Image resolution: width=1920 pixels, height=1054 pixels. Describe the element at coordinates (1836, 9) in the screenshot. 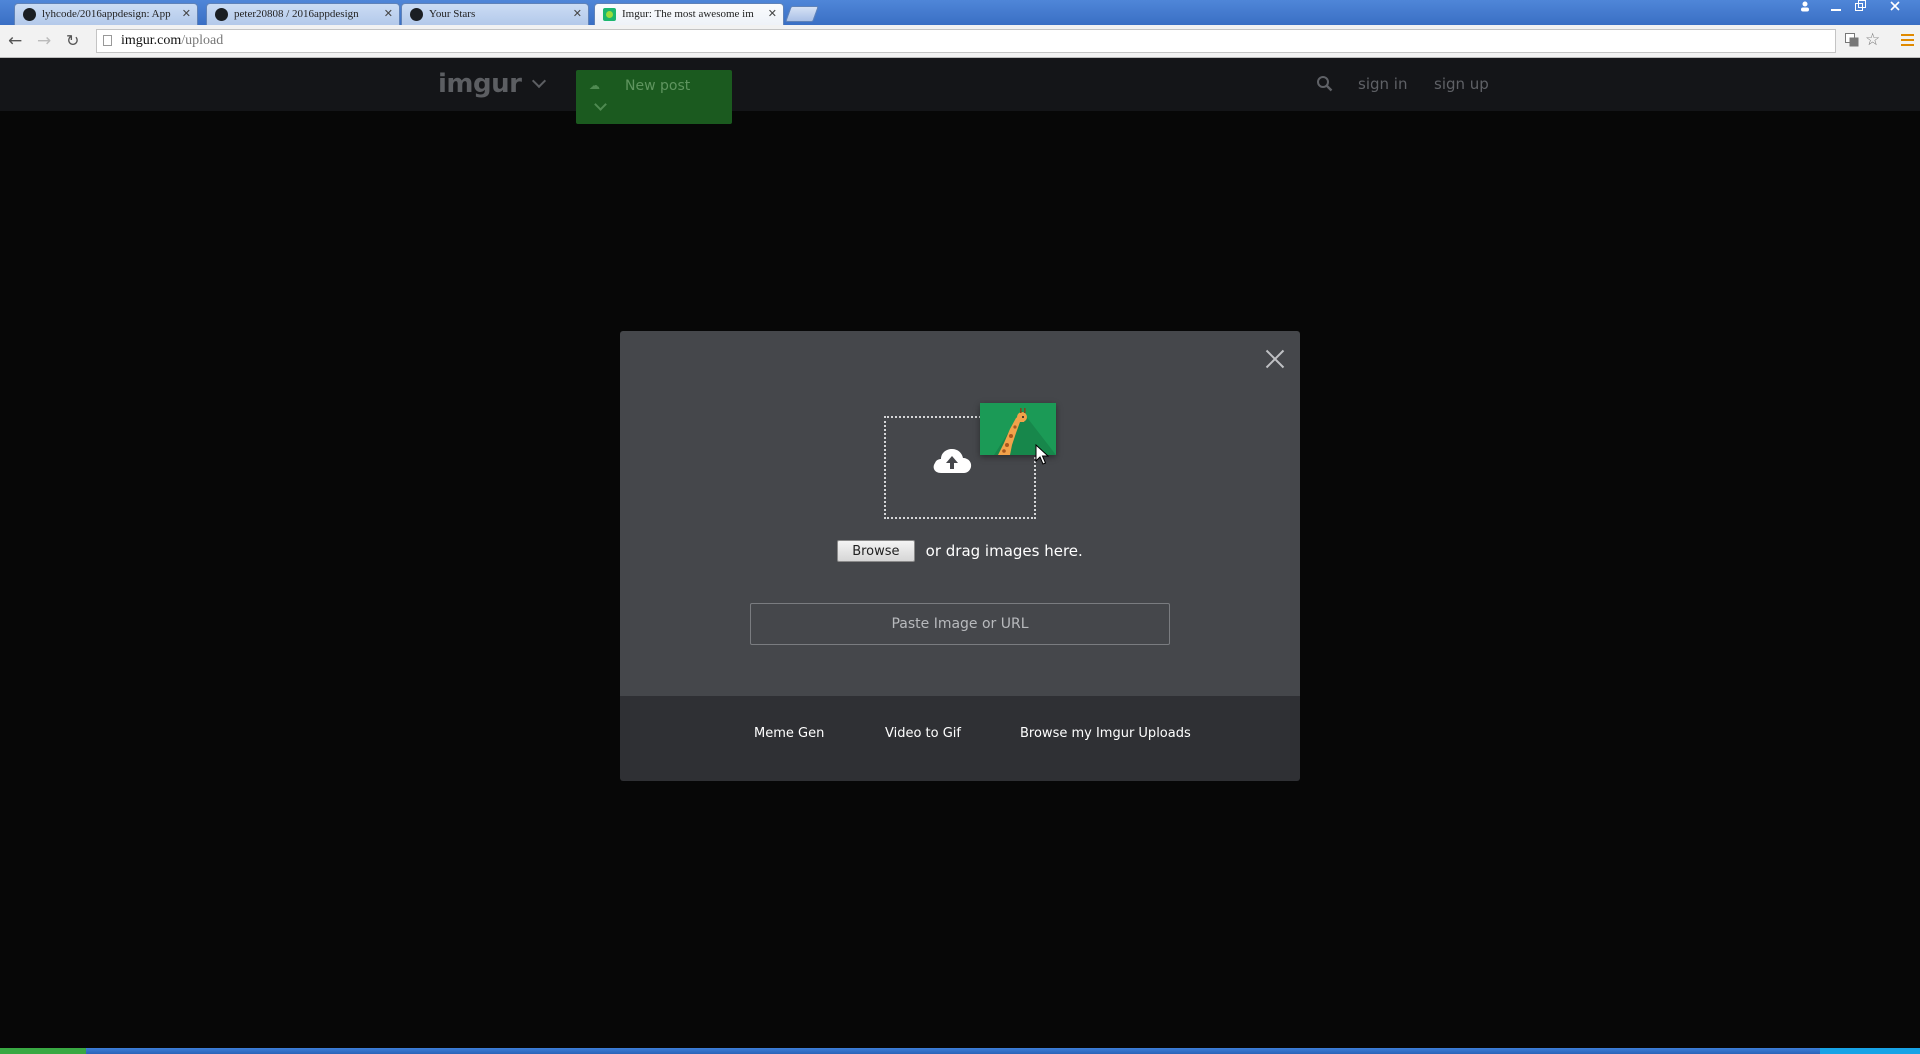

I see `minimize-window-icon` at that location.